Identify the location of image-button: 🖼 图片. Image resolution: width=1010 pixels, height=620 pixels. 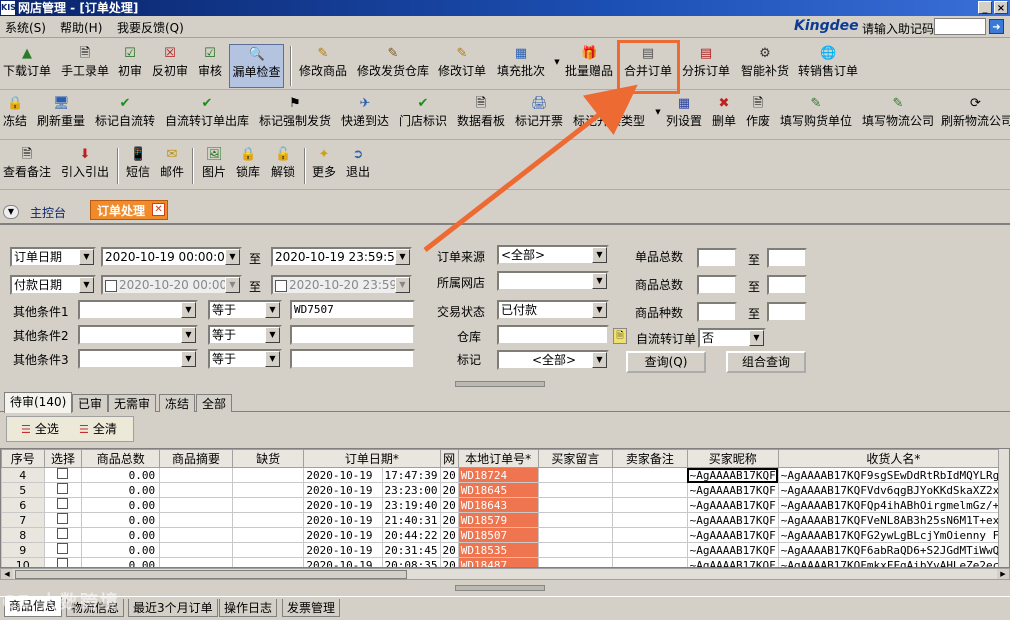
(214, 163).